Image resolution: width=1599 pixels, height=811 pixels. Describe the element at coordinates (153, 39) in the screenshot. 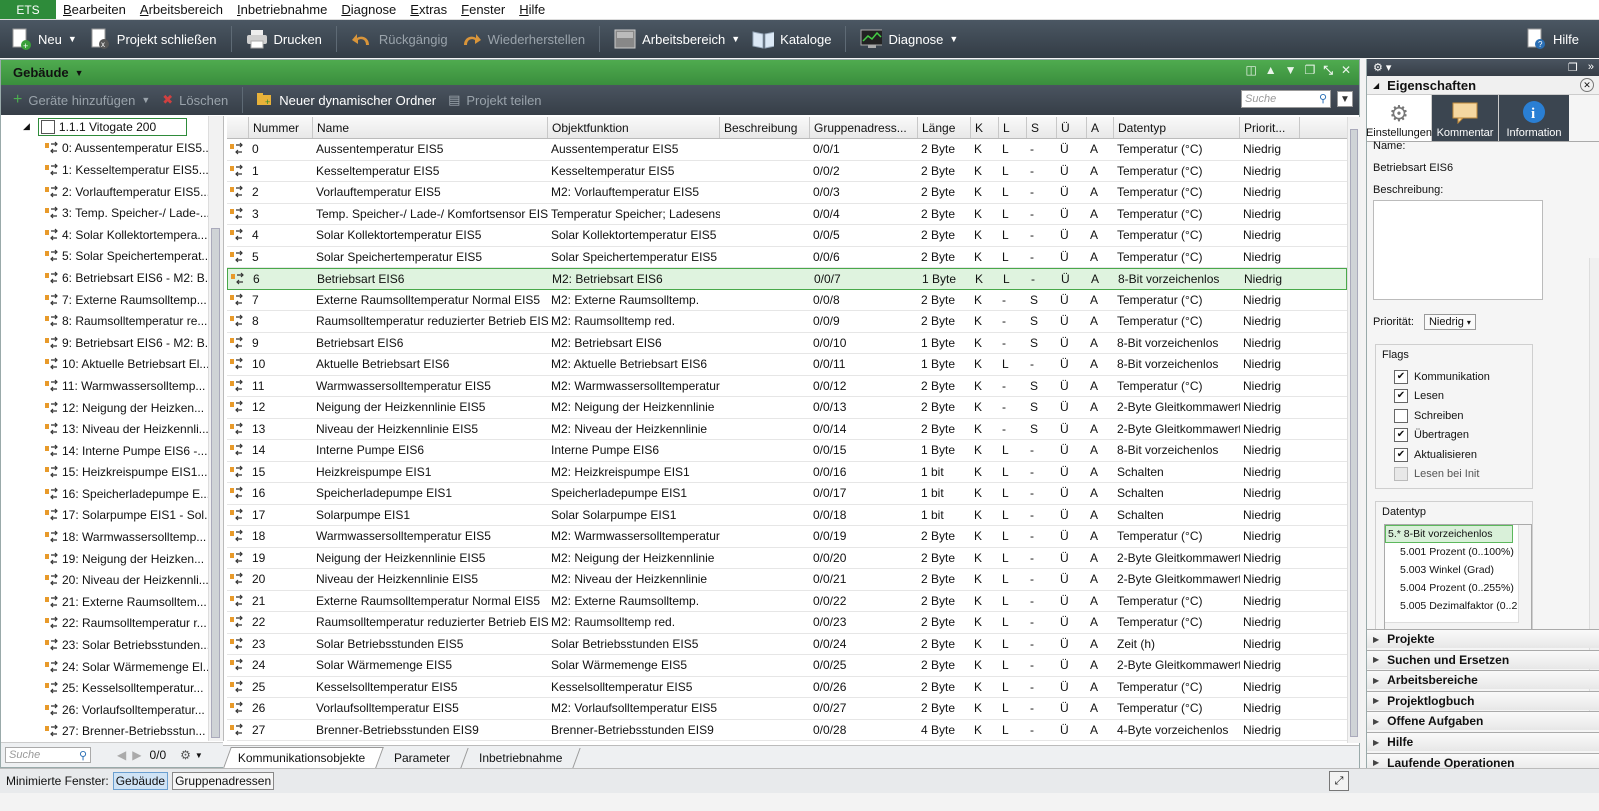

I see `close-project-button: x Projekt schließen` at that location.